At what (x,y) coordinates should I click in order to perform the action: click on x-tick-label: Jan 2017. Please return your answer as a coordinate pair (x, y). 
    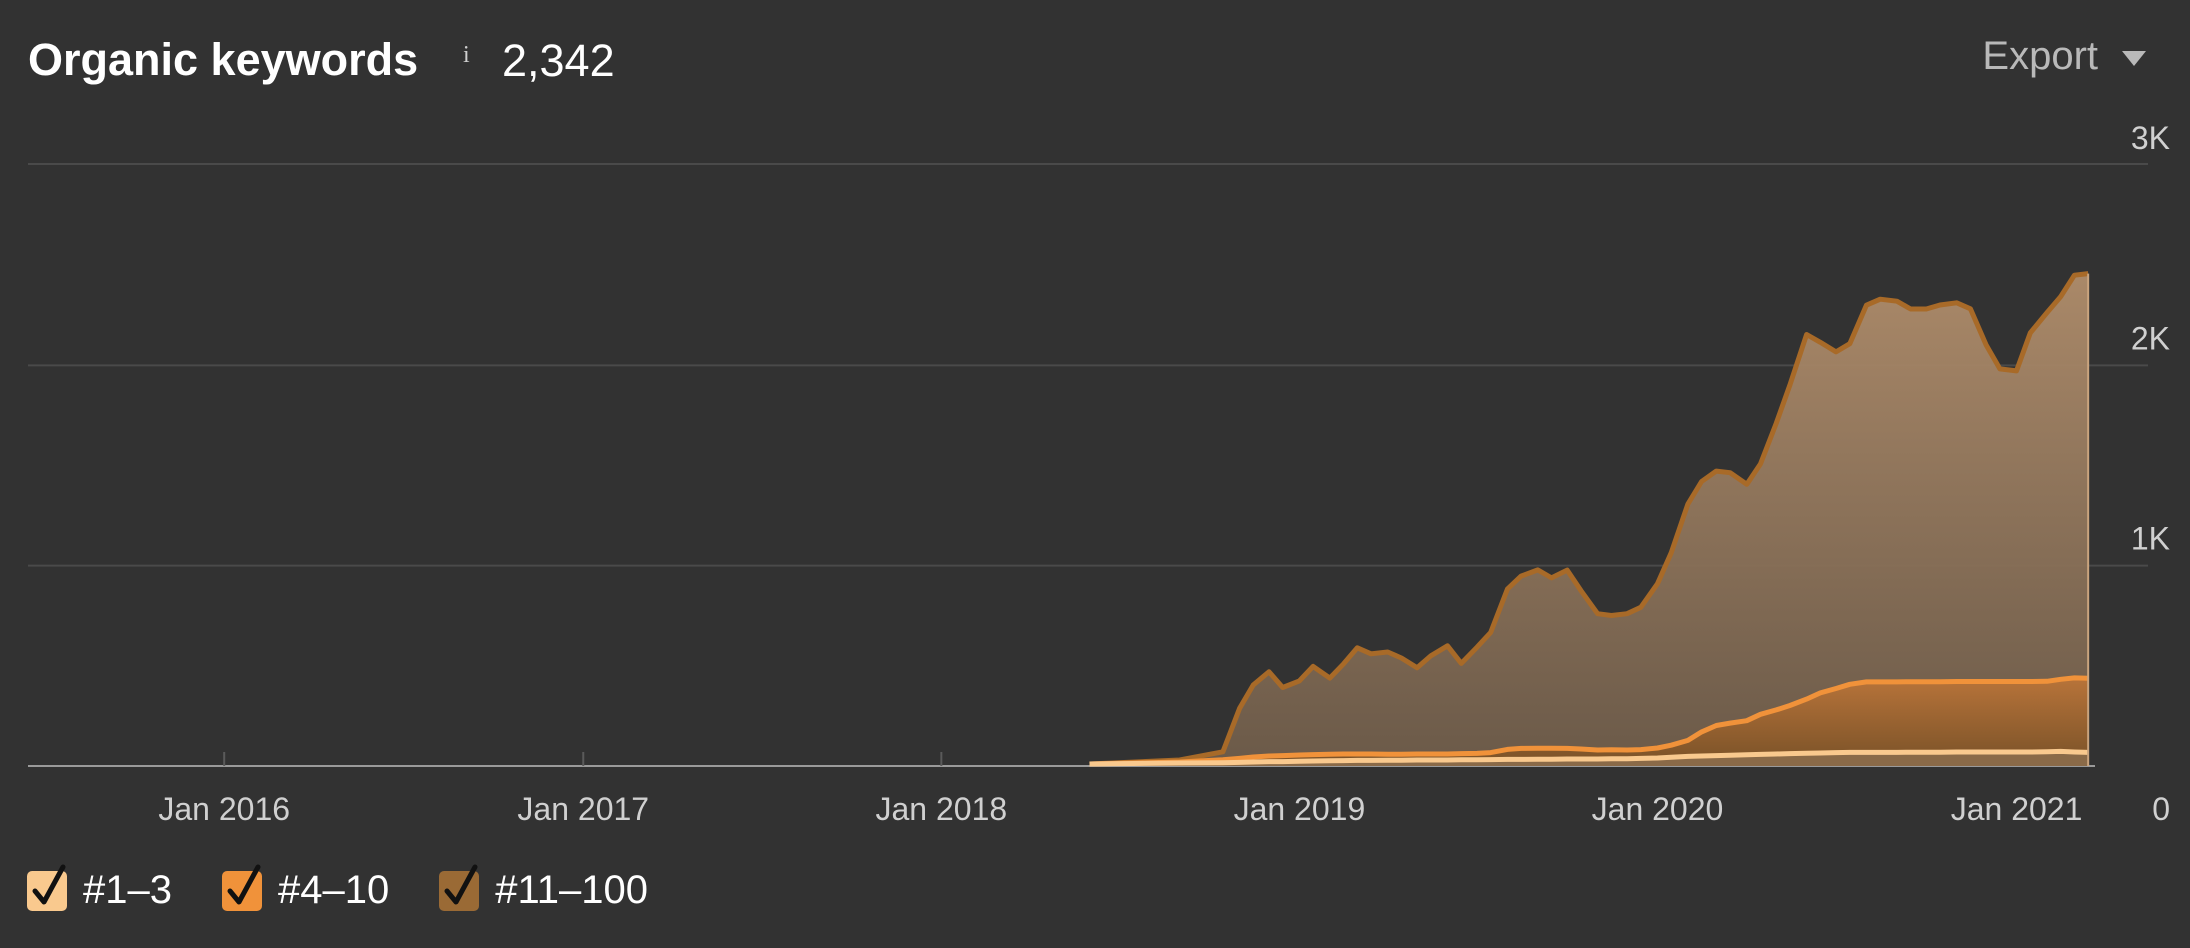
    Looking at the image, I should click on (583, 809).